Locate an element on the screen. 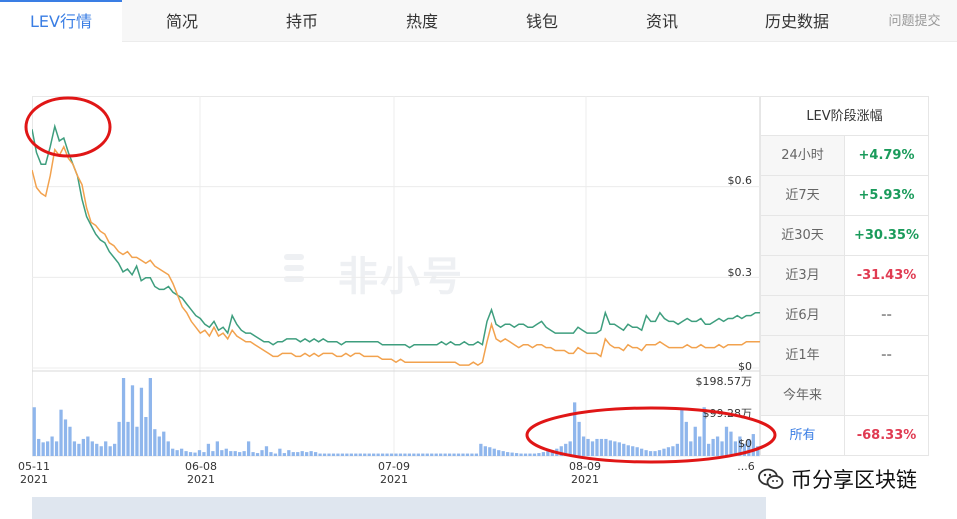  wechat-source-badge: 币分享区块链 is located at coordinates (837, 479).